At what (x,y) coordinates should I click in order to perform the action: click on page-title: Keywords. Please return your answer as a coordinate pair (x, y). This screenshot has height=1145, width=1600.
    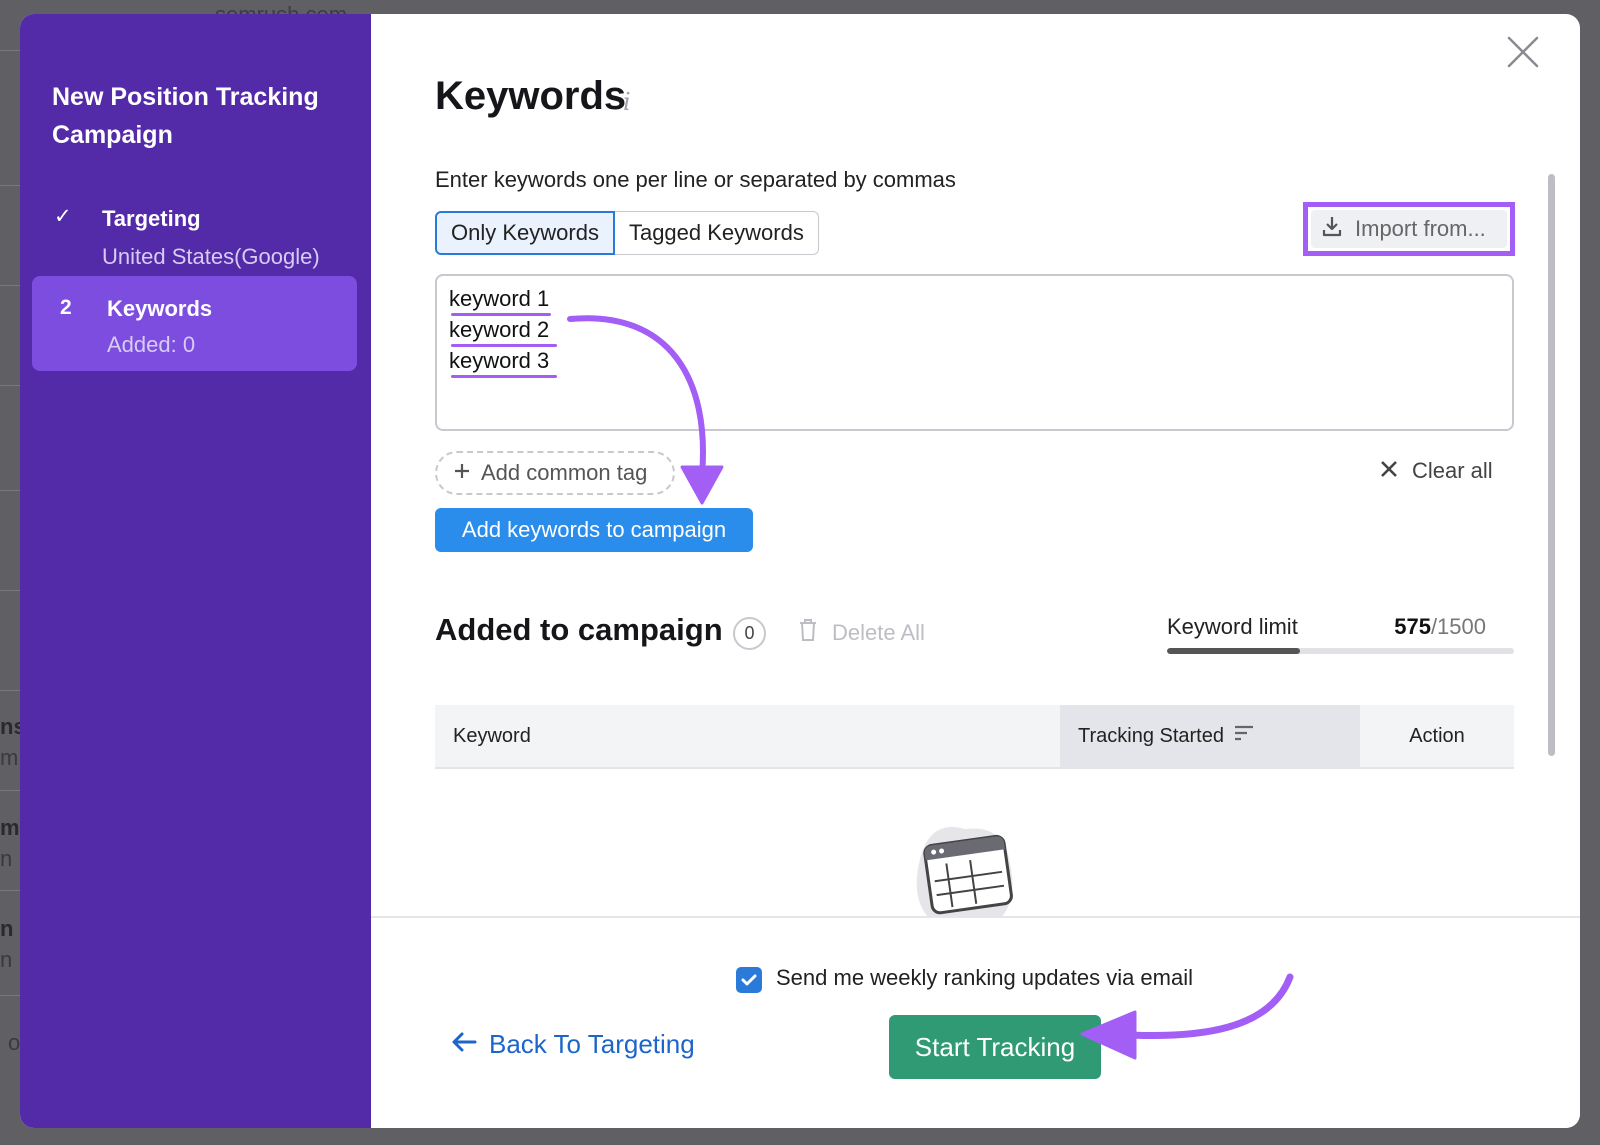
    Looking at the image, I should click on (531, 96).